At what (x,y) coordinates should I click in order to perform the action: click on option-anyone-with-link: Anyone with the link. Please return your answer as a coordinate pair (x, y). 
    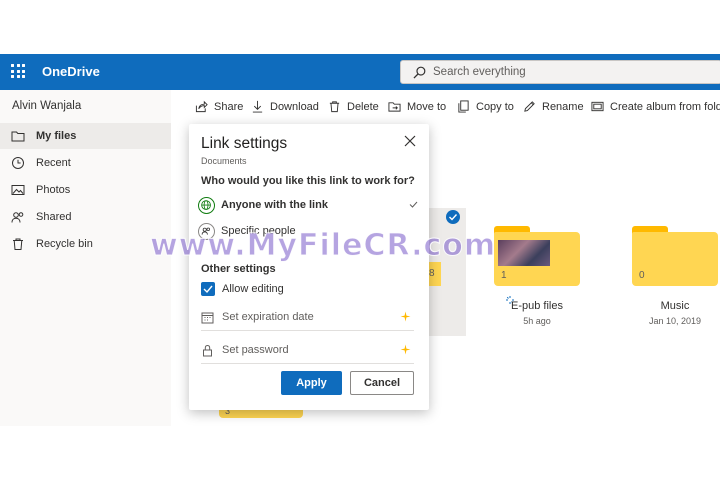
    Looking at the image, I should click on (309, 206).